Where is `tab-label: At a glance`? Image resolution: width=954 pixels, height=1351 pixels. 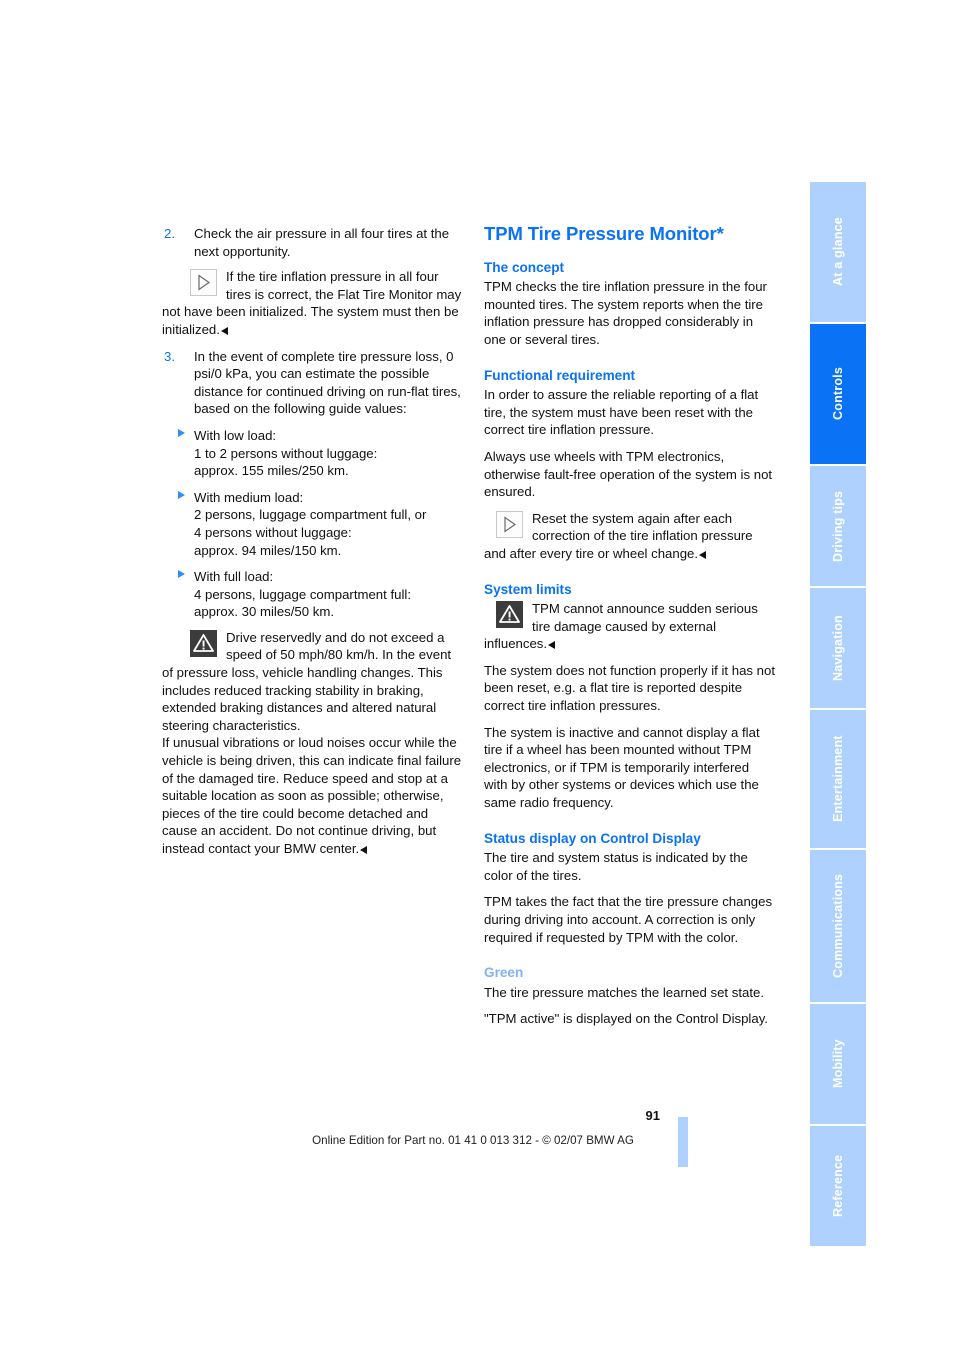 tab-label: At a glance is located at coordinates (838, 252).